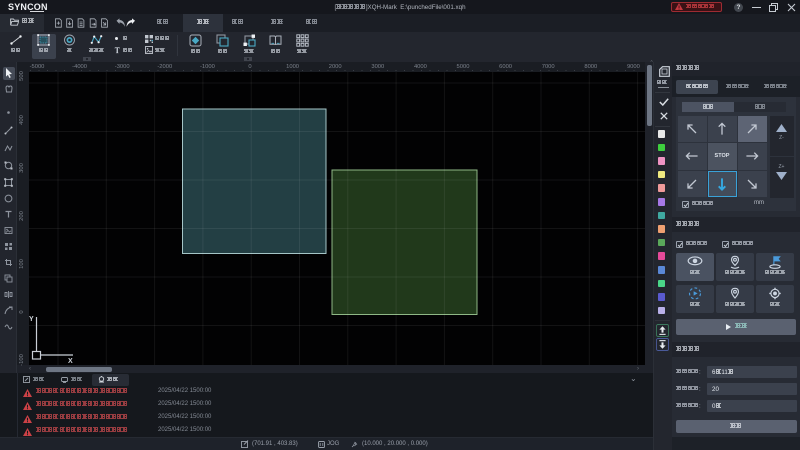 The width and height of the screenshot is (800, 450). I want to click on svg-text: X, so click(70, 361).